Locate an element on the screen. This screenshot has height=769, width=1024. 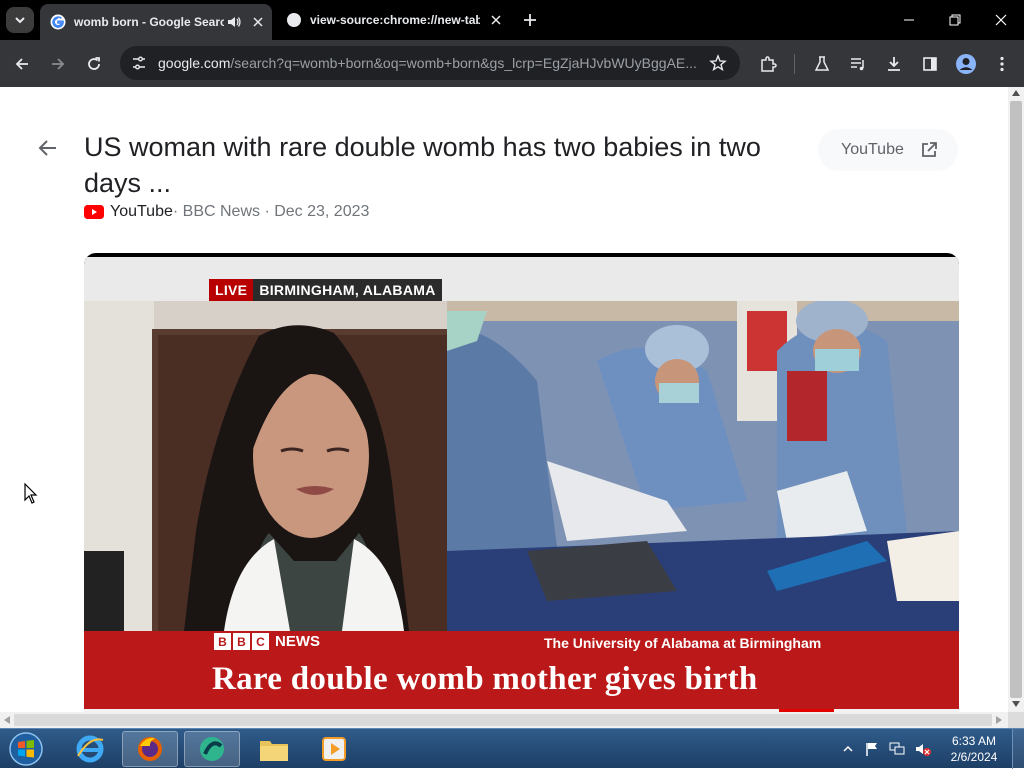
location-label: BIRMINGHAM, ALABAMA is located at coordinates (347, 290).